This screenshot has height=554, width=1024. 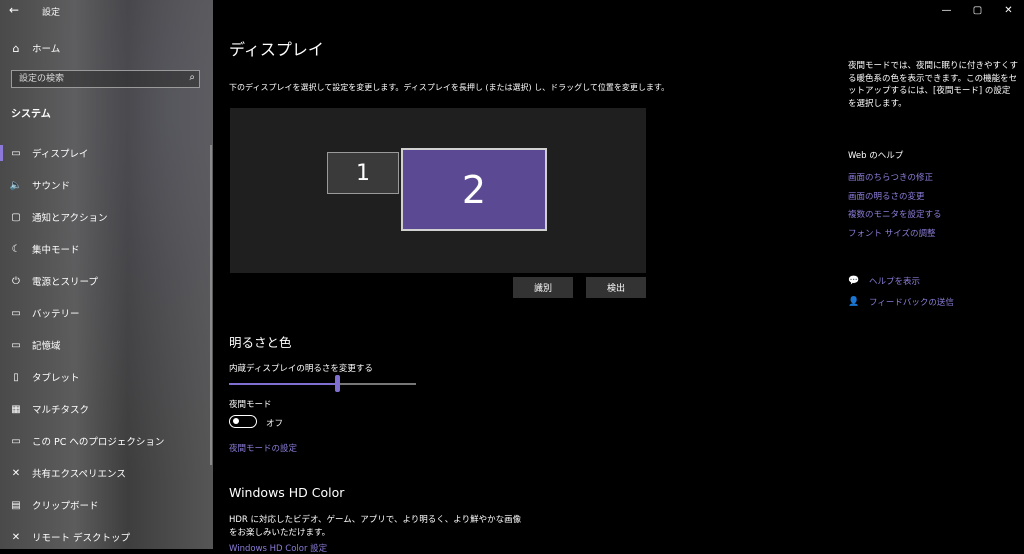 What do you see at coordinates (894, 281) in the screenshot?
I see `get-help-link: ヘルプを表示` at bounding box center [894, 281].